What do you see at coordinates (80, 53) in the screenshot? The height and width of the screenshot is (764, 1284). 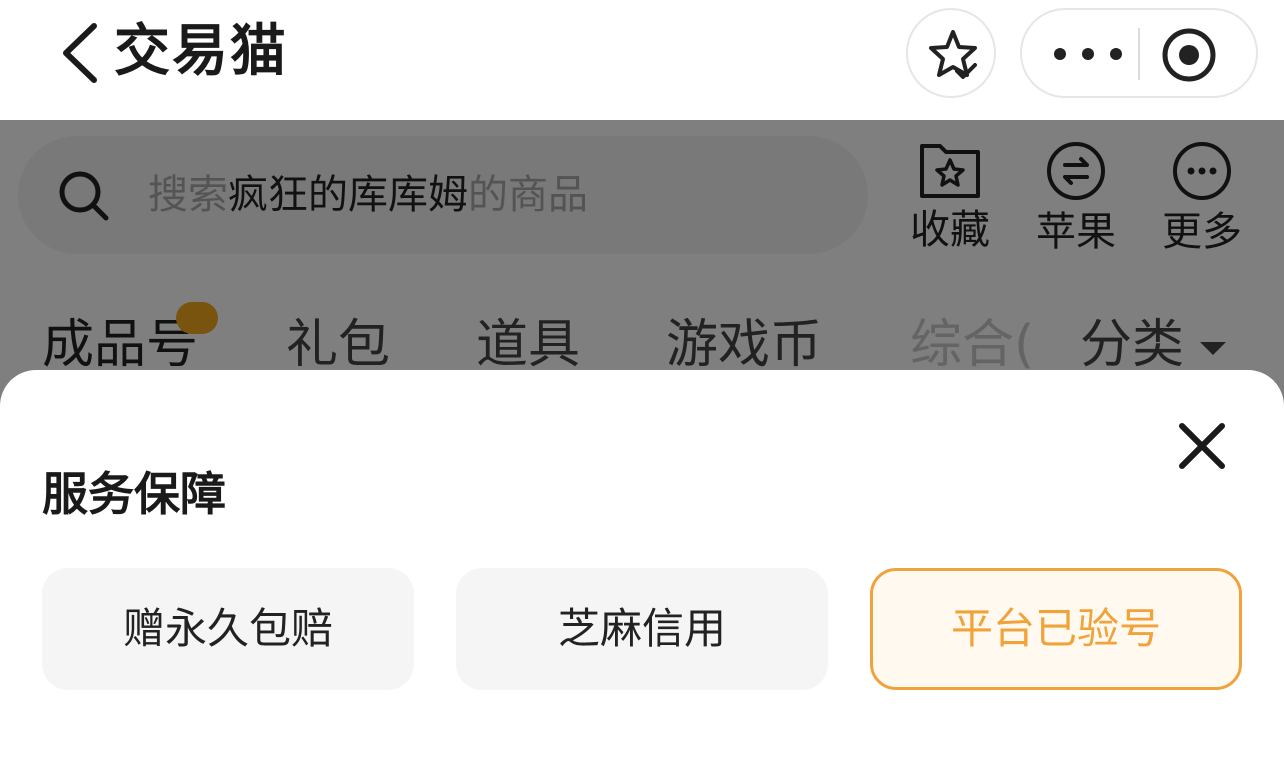 I see `chevron-left-icon` at bounding box center [80, 53].